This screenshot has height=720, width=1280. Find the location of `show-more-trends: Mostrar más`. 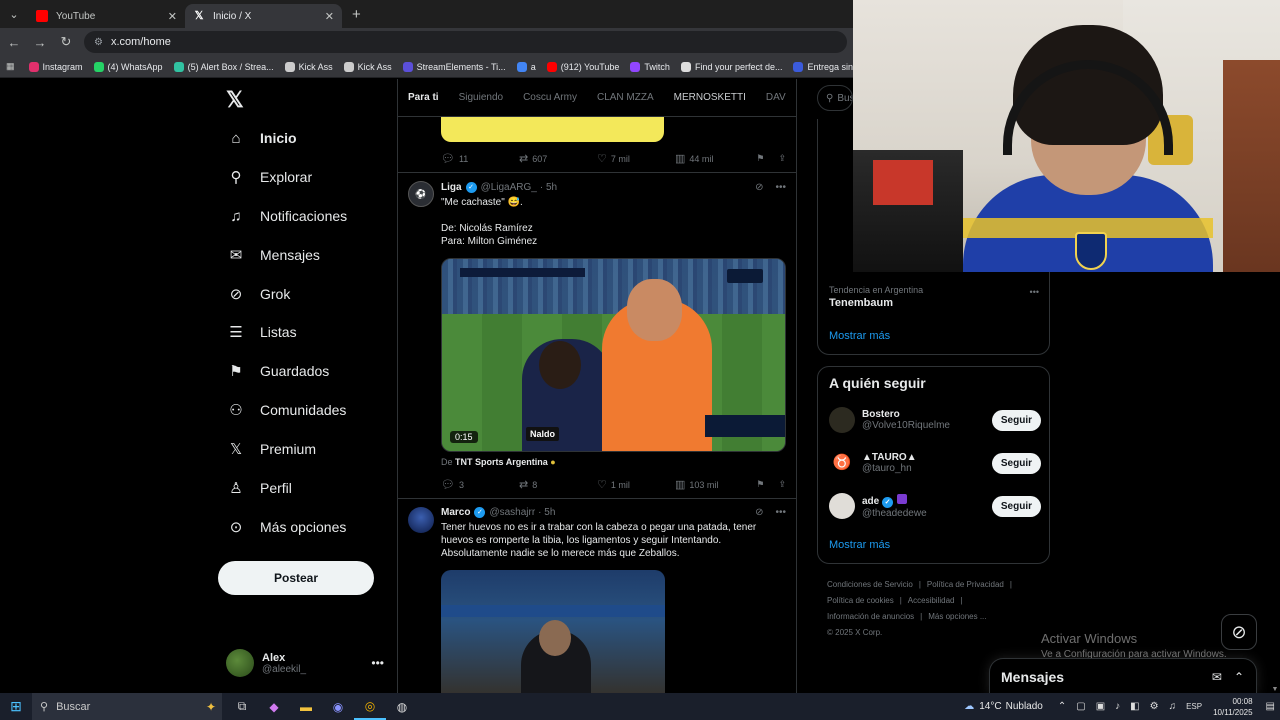

show-more-trends: Mostrar más is located at coordinates (859, 336).